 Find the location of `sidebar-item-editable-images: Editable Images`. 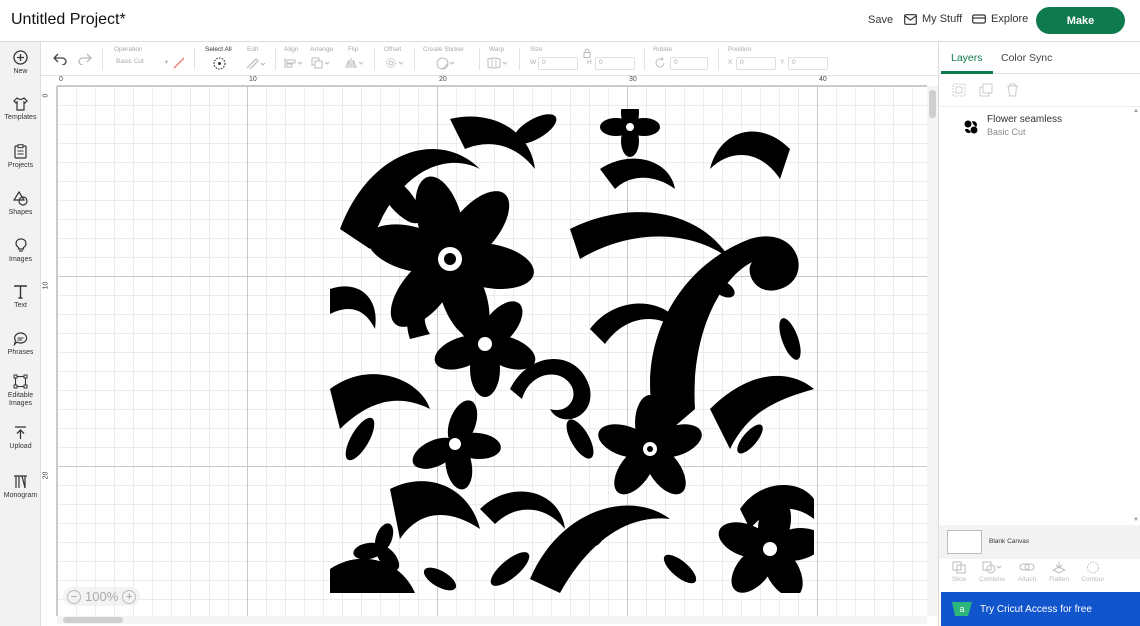

sidebar-item-editable-images: Editable Images is located at coordinates (20, 391).